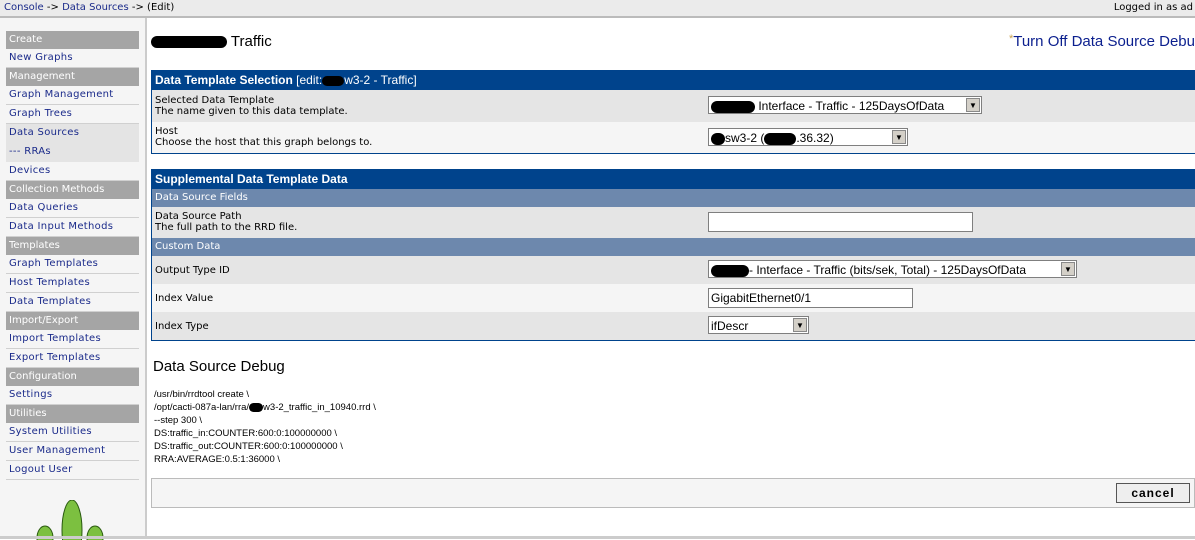  Describe the element at coordinates (319, 407) in the screenshot. I see `debug-line-part: w3-2_traffic_in_10940.rrd \` at that location.